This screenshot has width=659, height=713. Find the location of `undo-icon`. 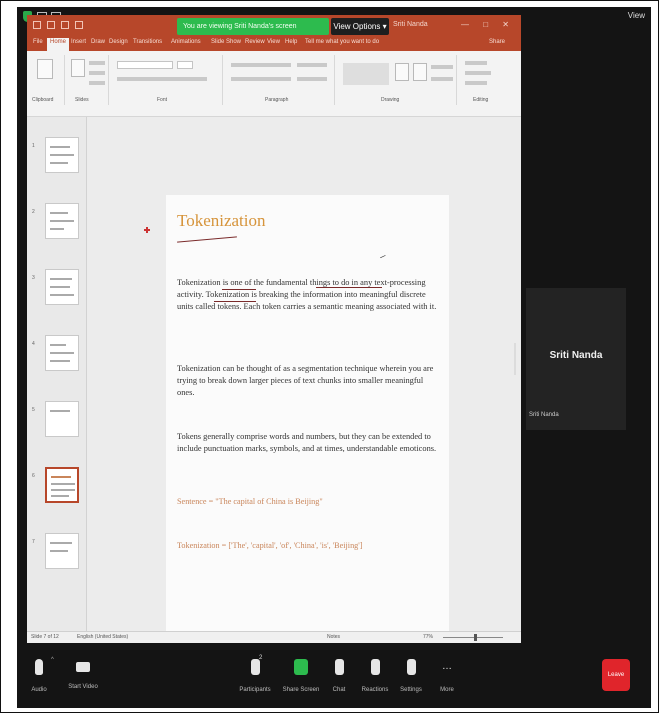

undo-icon is located at coordinates (65, 25).